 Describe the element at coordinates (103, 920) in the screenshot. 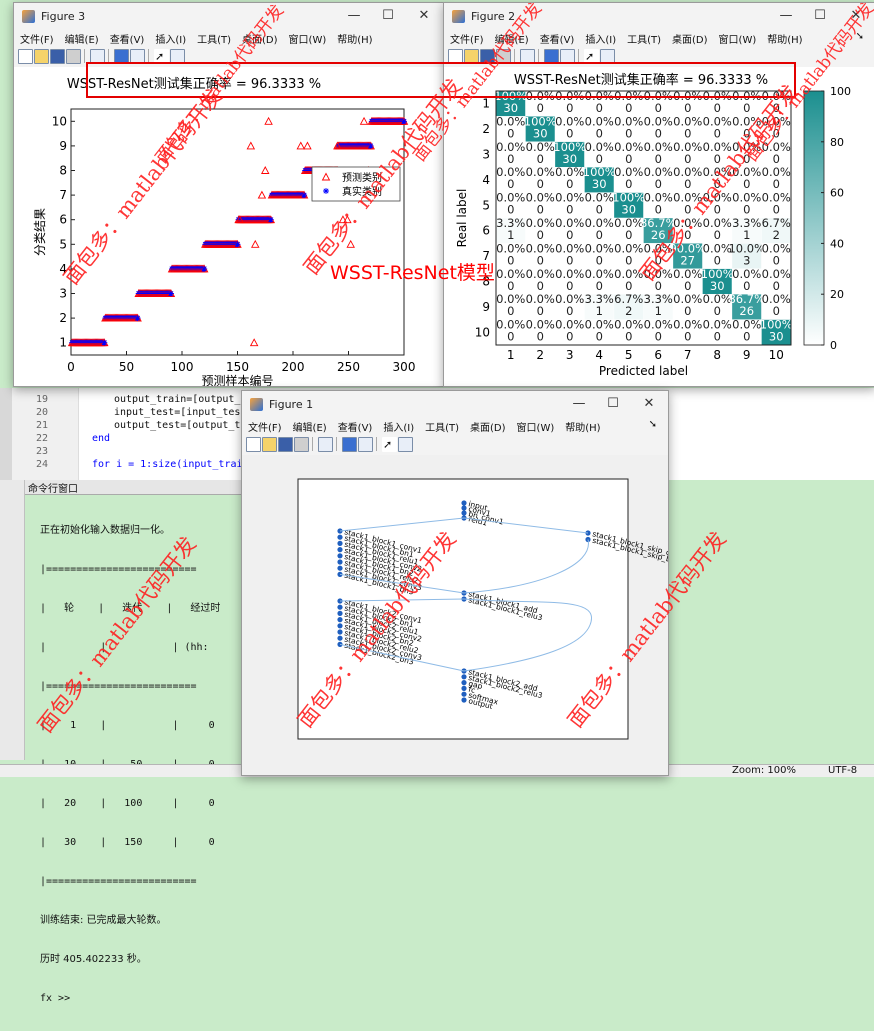

I see `result-line: 训练结束: 已完成最大轮数。` at that location.